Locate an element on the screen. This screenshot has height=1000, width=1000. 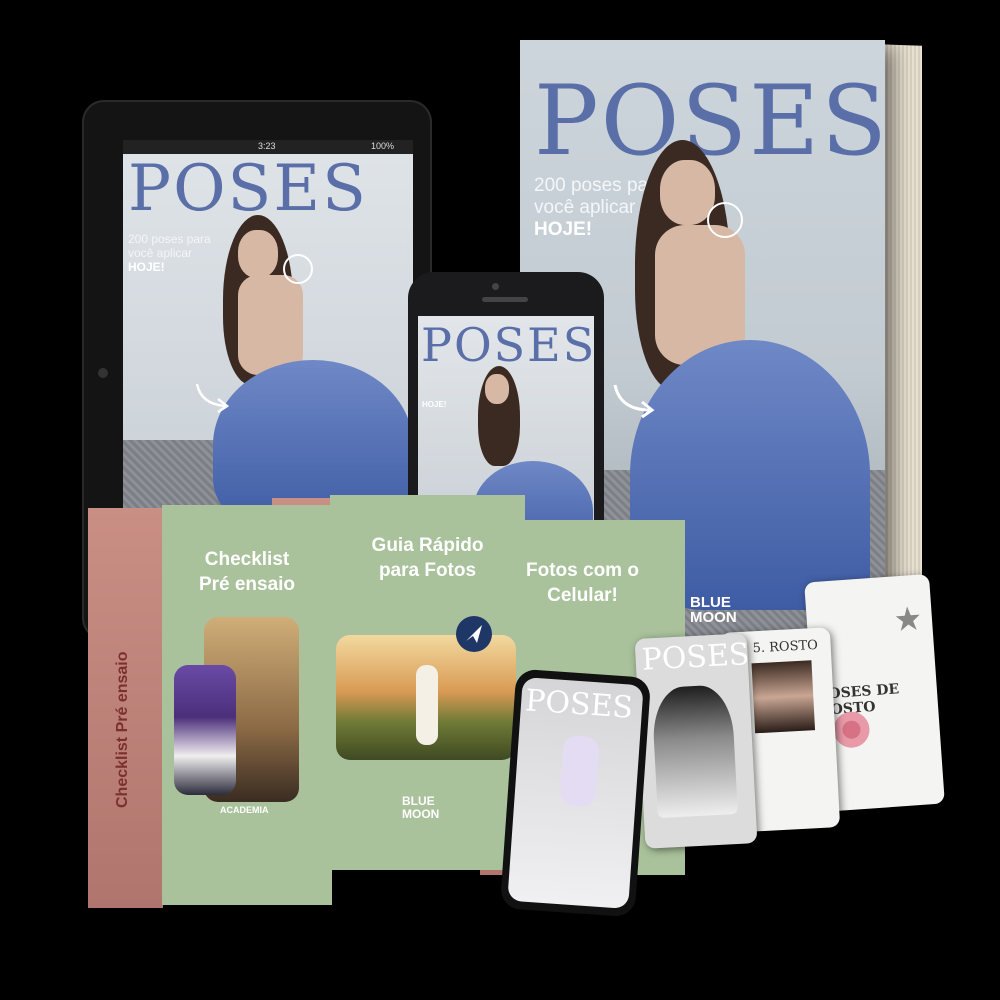
status-time: 3:23 is located at coordinates (267, 146).